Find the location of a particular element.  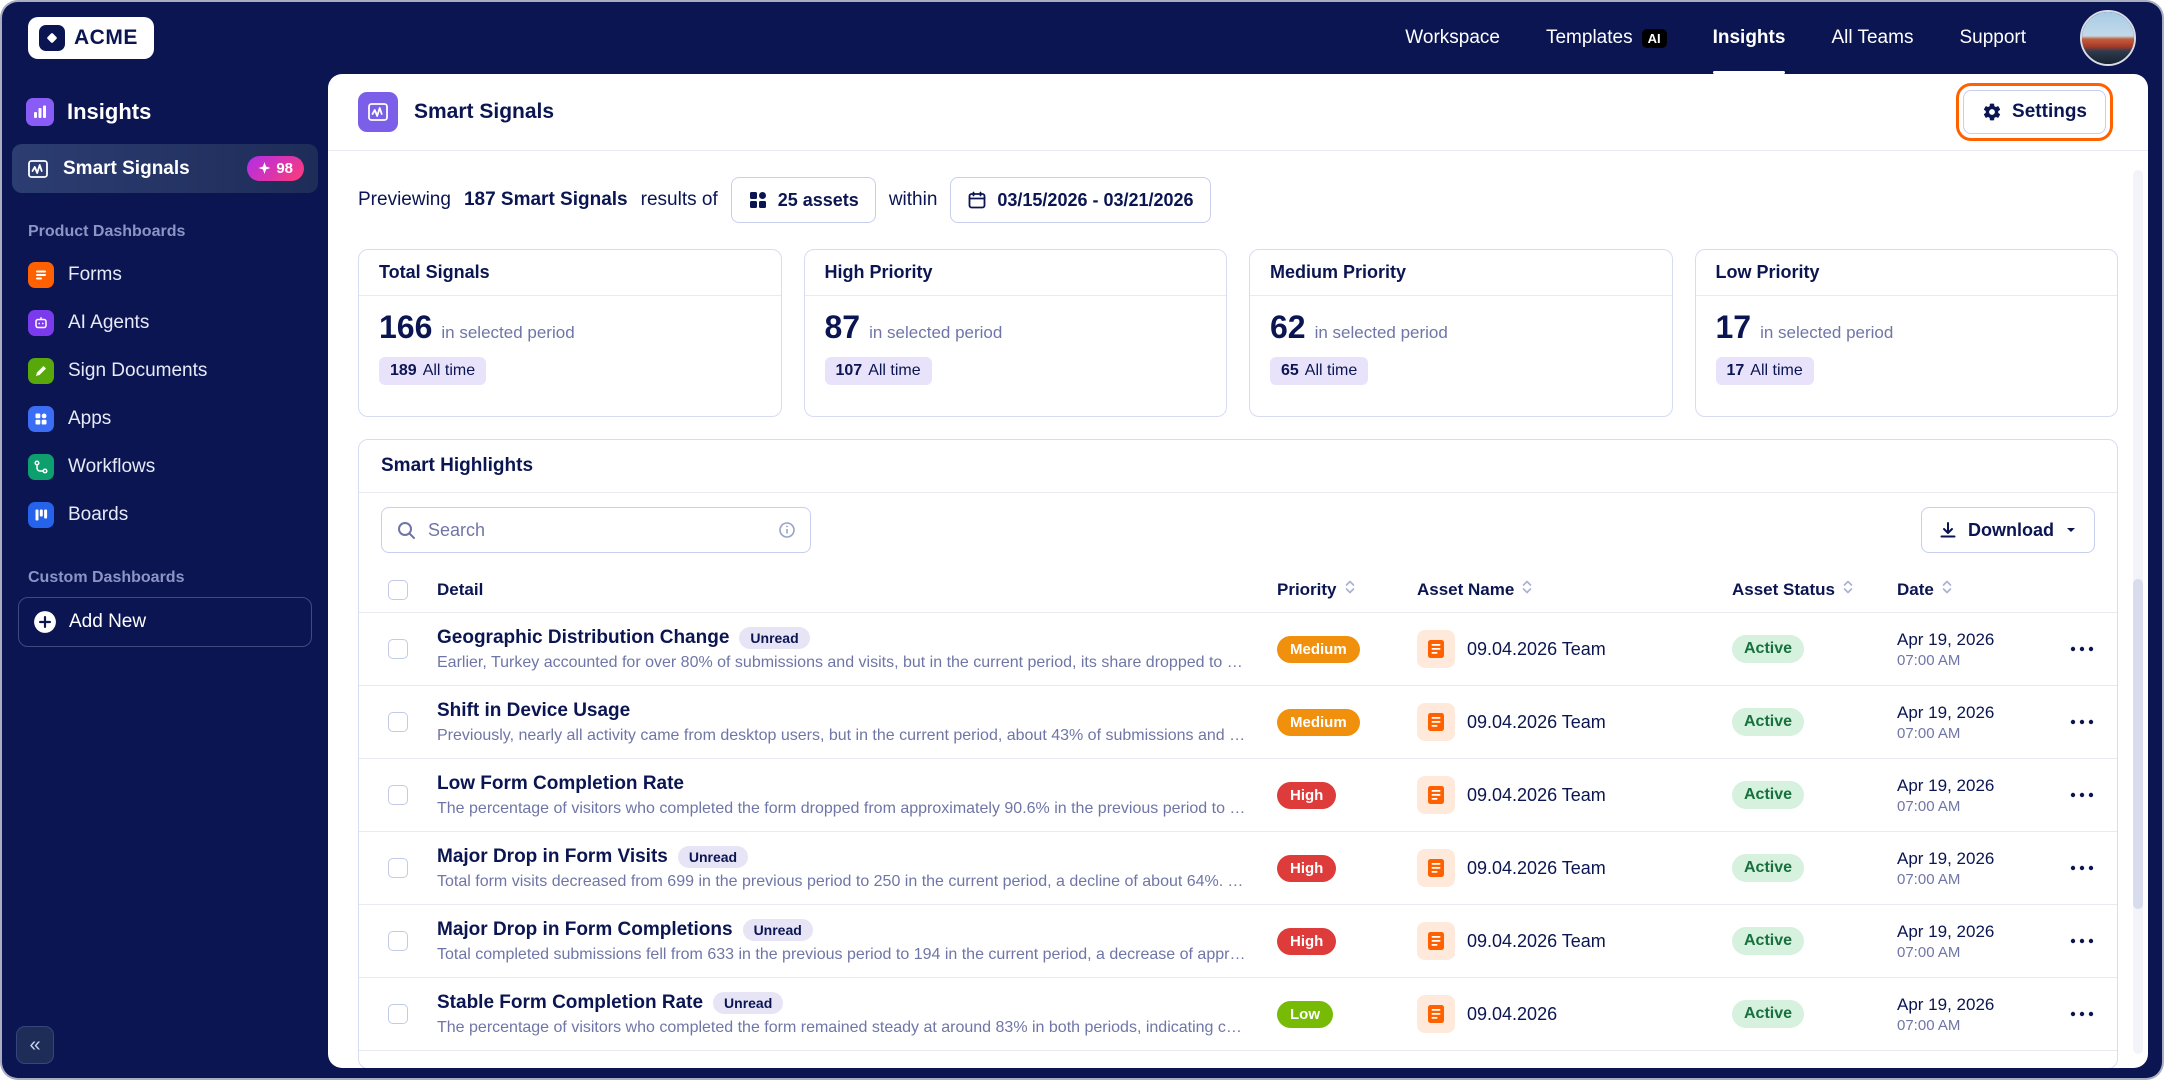

stat-card-body: 17 in selected period 17 All time is located at coordinates (1907, 348).